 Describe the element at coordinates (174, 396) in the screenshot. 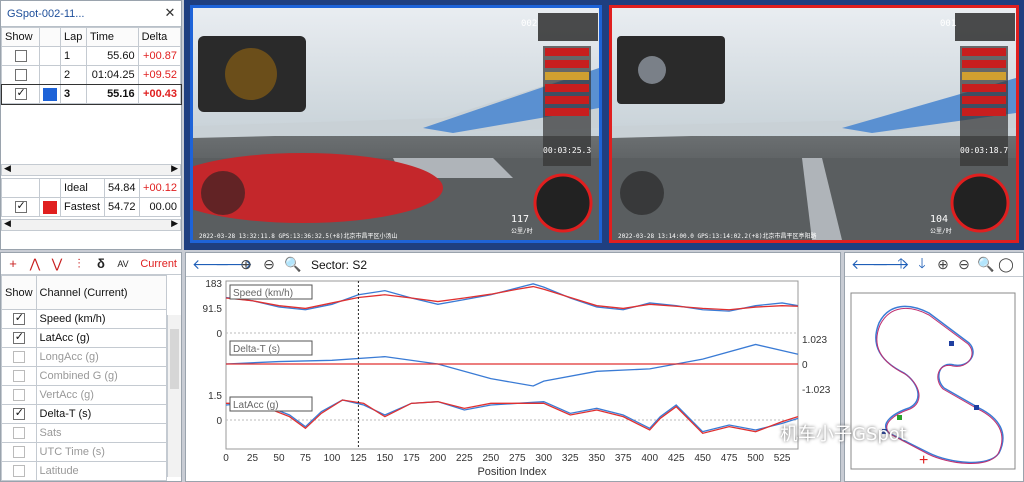

I see `channels-vertical-scrollbar` at that location.